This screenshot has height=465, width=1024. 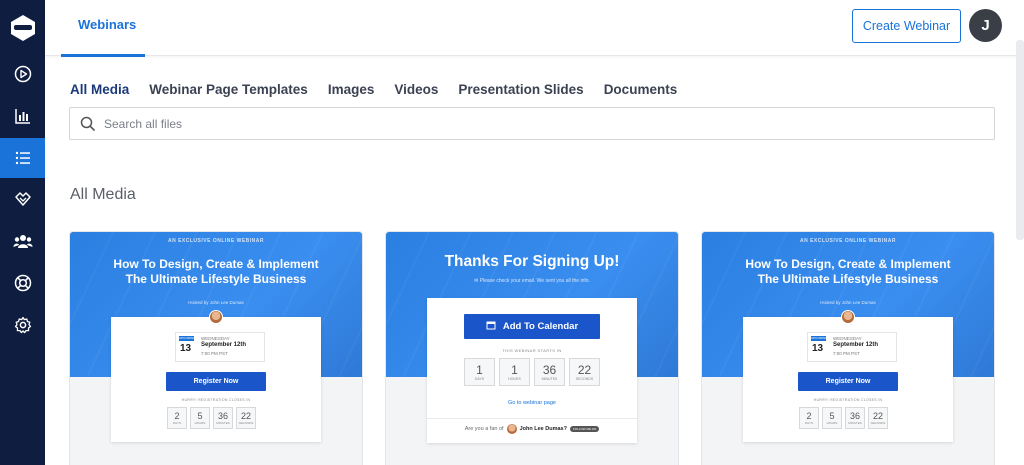 What do you see at coordinates (985, 25) in the screenshot?
I see `avatar: J` at bounding box center [985, 25].